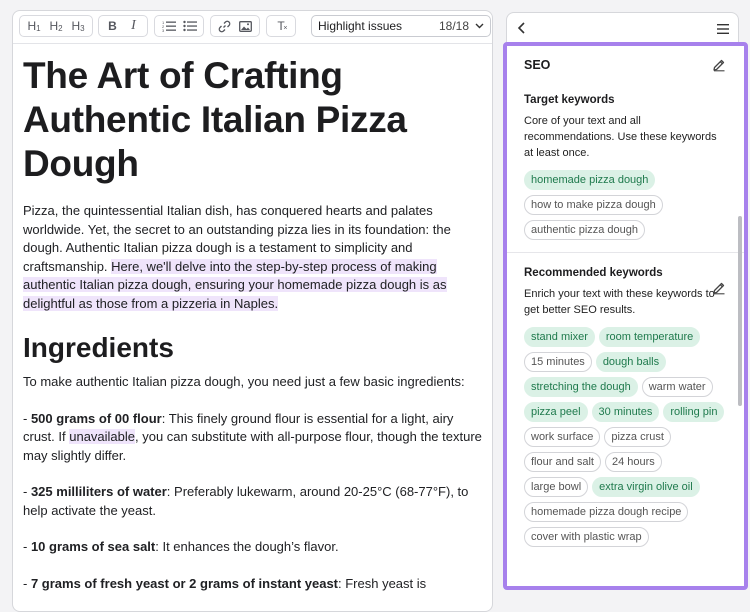 The height and width of the screenshot is (612, 750). I want to click on highlight-issues-dropdown: Highlight issues 18/18, so click(401, 26).